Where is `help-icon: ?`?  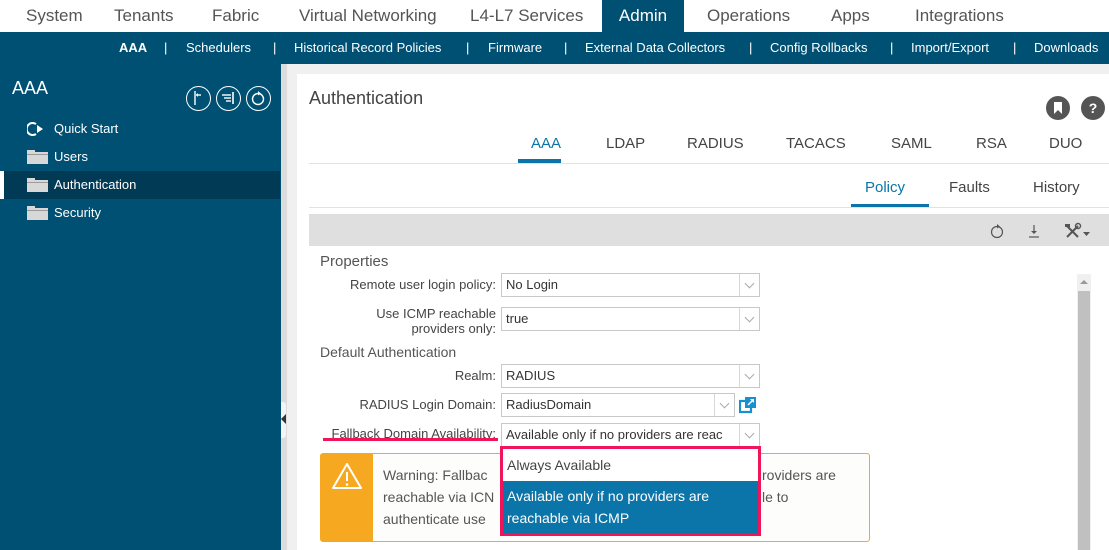
help-icon: ? is located at coordinates (1093, 108).